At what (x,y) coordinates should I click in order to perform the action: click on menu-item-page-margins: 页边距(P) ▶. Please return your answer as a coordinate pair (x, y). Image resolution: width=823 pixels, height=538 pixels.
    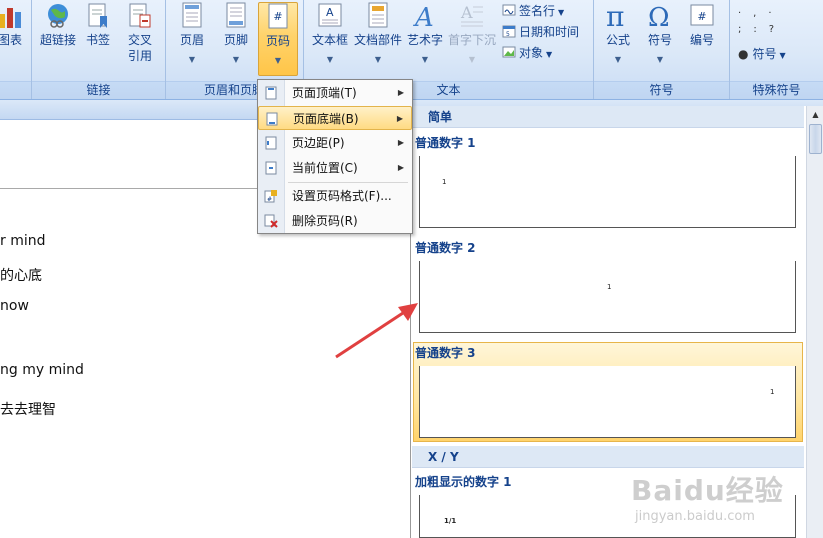
    Looking at the image, I should click on (335, 143).